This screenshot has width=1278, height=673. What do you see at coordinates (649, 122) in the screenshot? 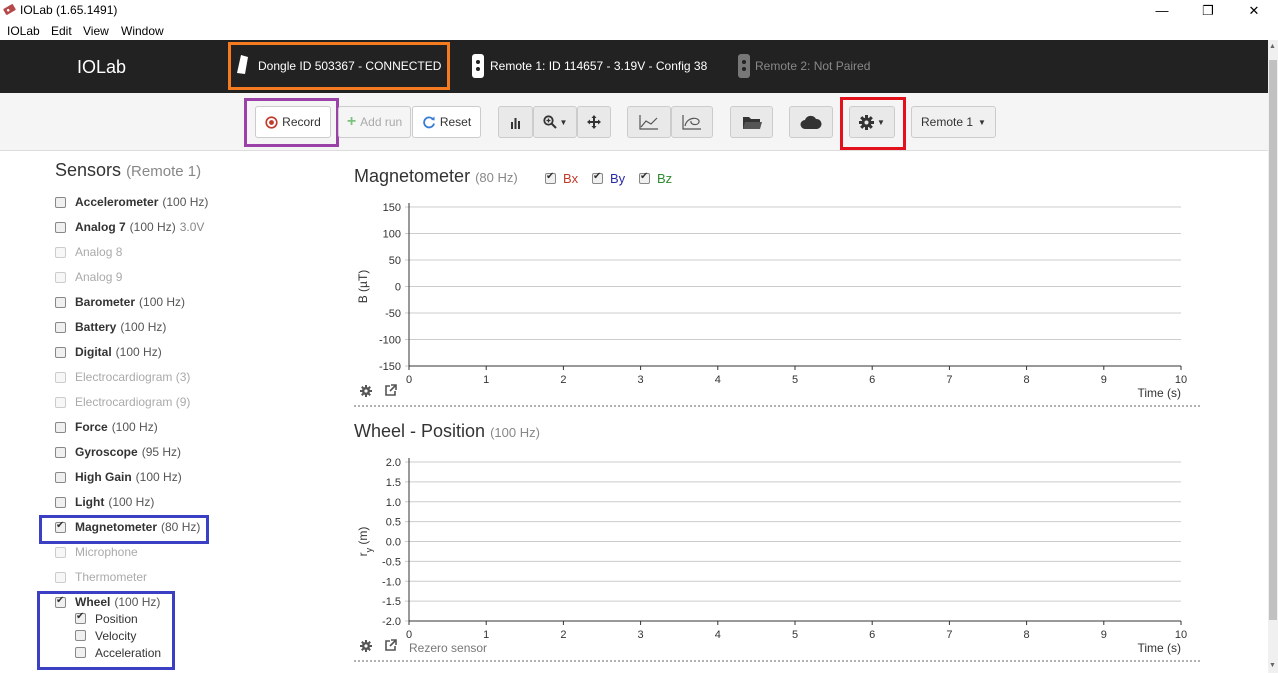
I see `line-chart-button` at bounding box center [649, 122].